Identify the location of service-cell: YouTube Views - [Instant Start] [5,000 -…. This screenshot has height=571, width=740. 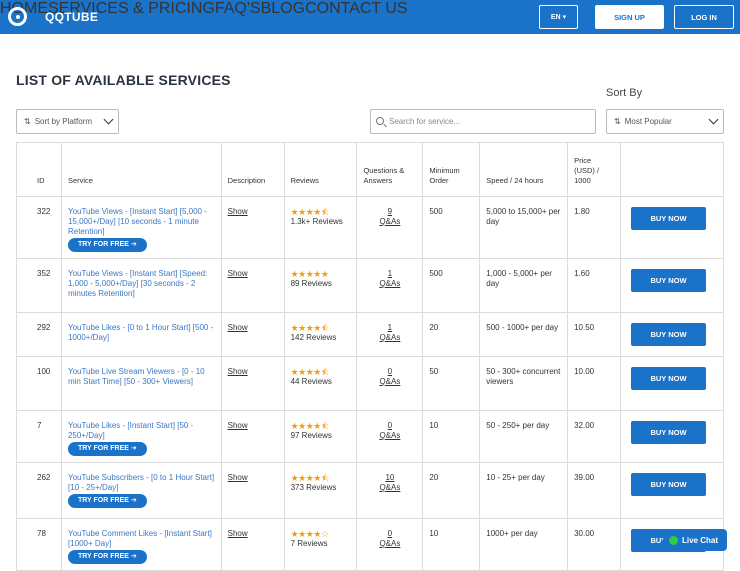
(141, 227).